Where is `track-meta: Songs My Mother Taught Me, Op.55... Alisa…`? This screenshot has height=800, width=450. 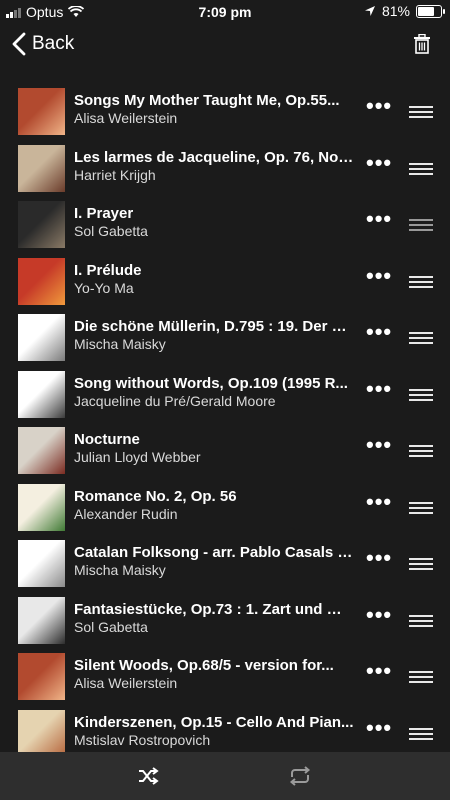 track-meta: Songs My Mother Taught Me, Op.55... Alisa… is located at coordinates (214, 109).